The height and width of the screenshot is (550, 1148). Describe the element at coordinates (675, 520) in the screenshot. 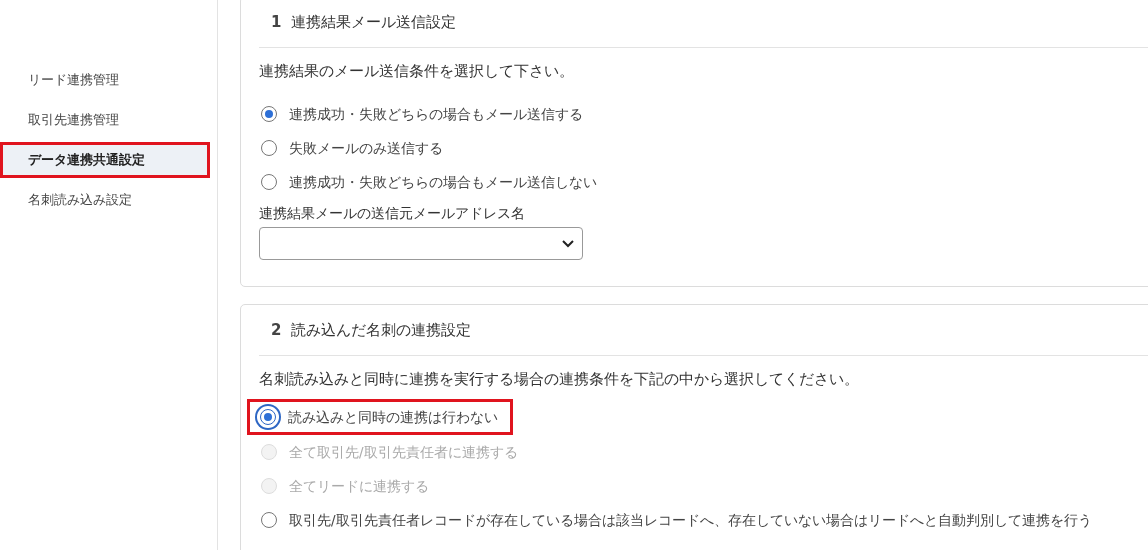

I see `radio-option: 取引先/取引先責任者レコードが存在している場合は該当レコードへ、存在していない場合はリードへと自動判別して連携を行う` at that location.